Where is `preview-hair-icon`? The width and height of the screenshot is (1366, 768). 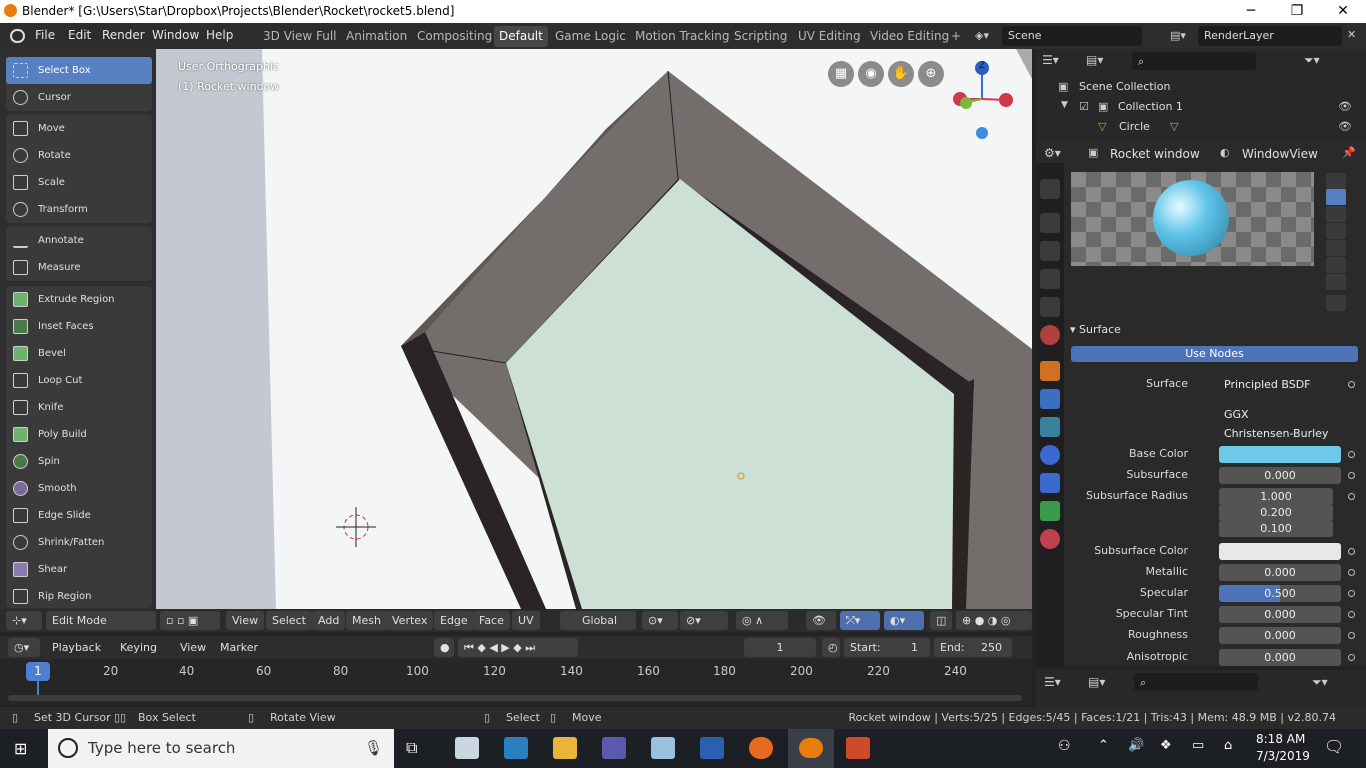
preview-hair-icon is located at coordinates (1336, 231).